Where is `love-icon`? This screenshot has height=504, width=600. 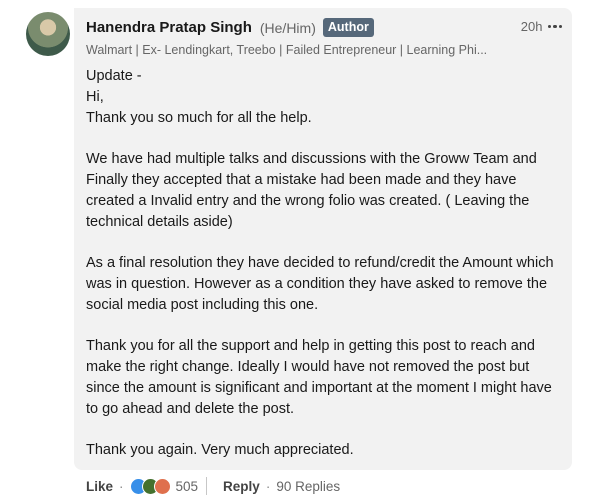 love-icon is located at coordinates (162, 486).